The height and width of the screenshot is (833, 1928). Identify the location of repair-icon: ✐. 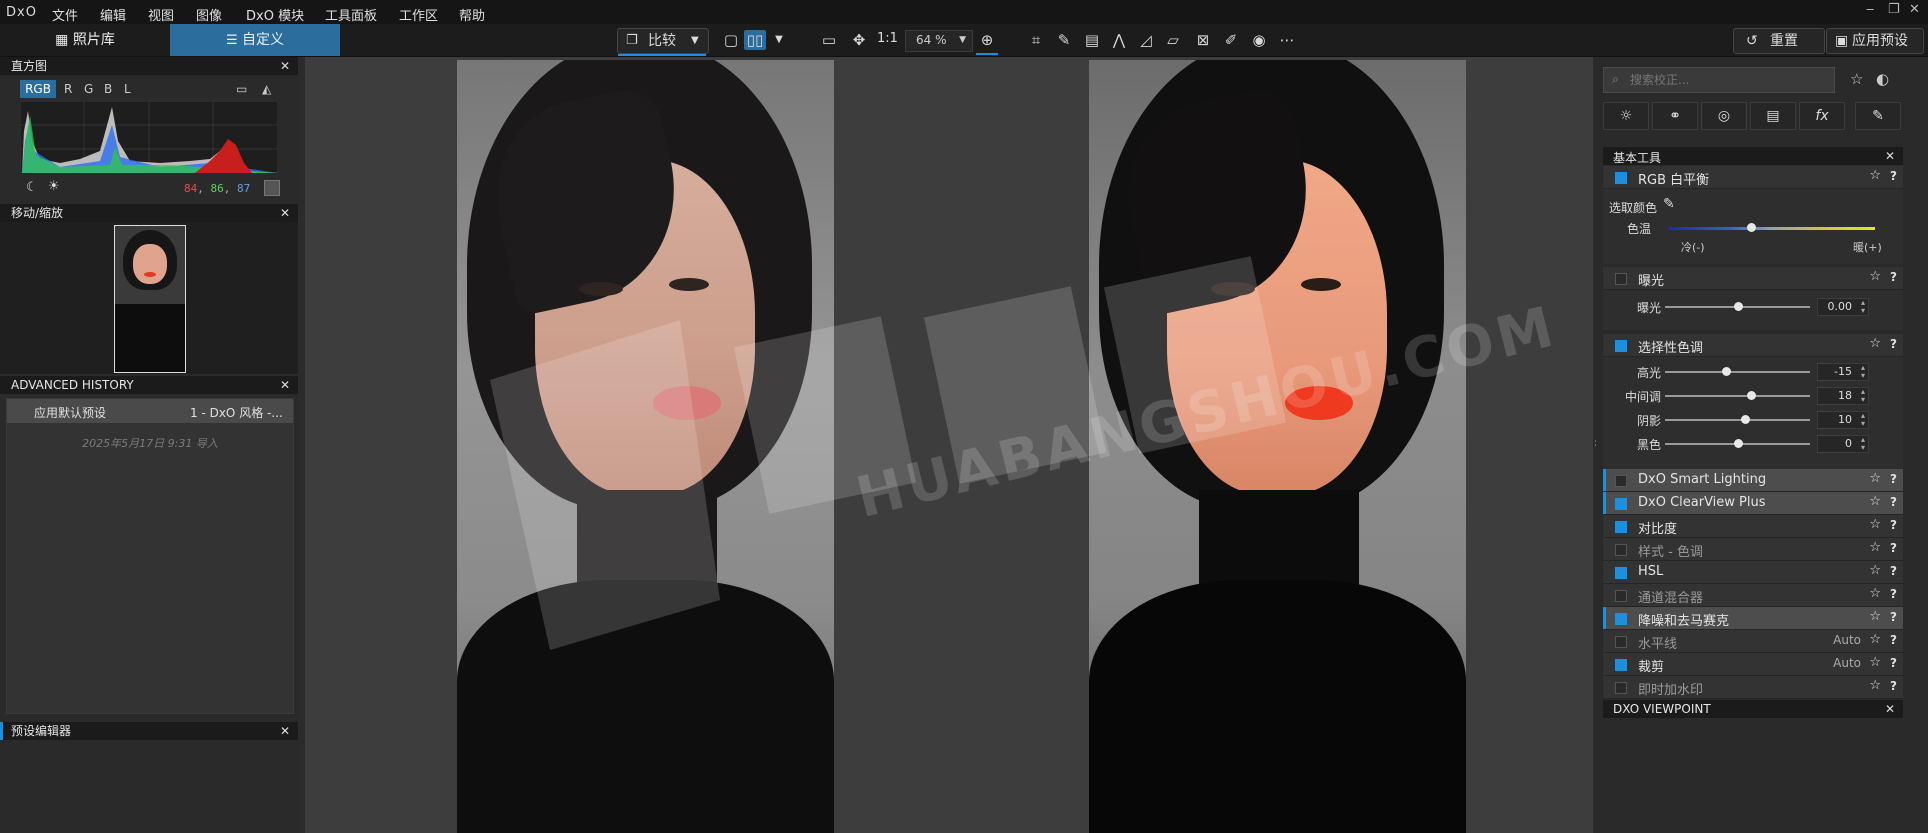
(1231, 40).